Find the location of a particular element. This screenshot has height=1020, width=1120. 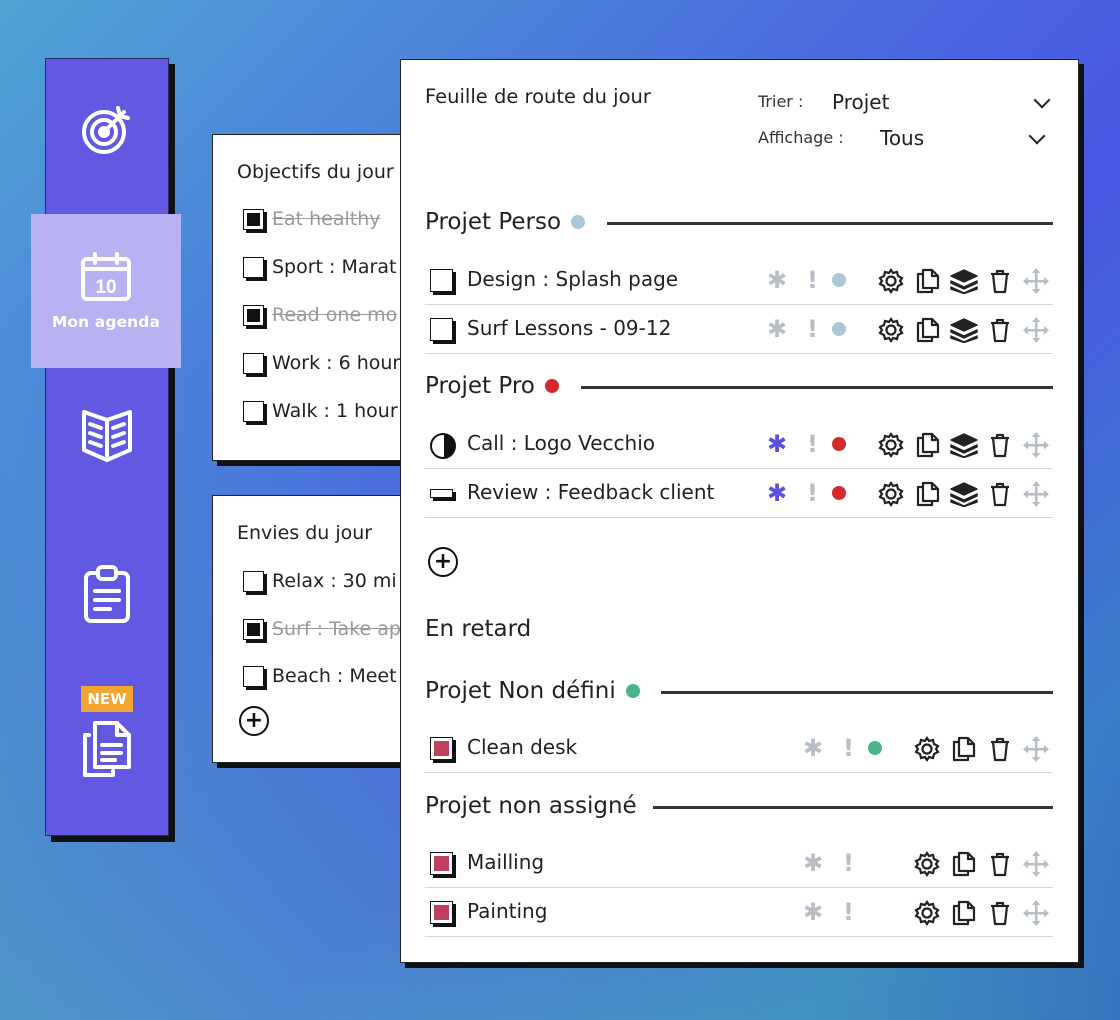

list-item: Walk : 1 hour is located at coordinates (320, 411).